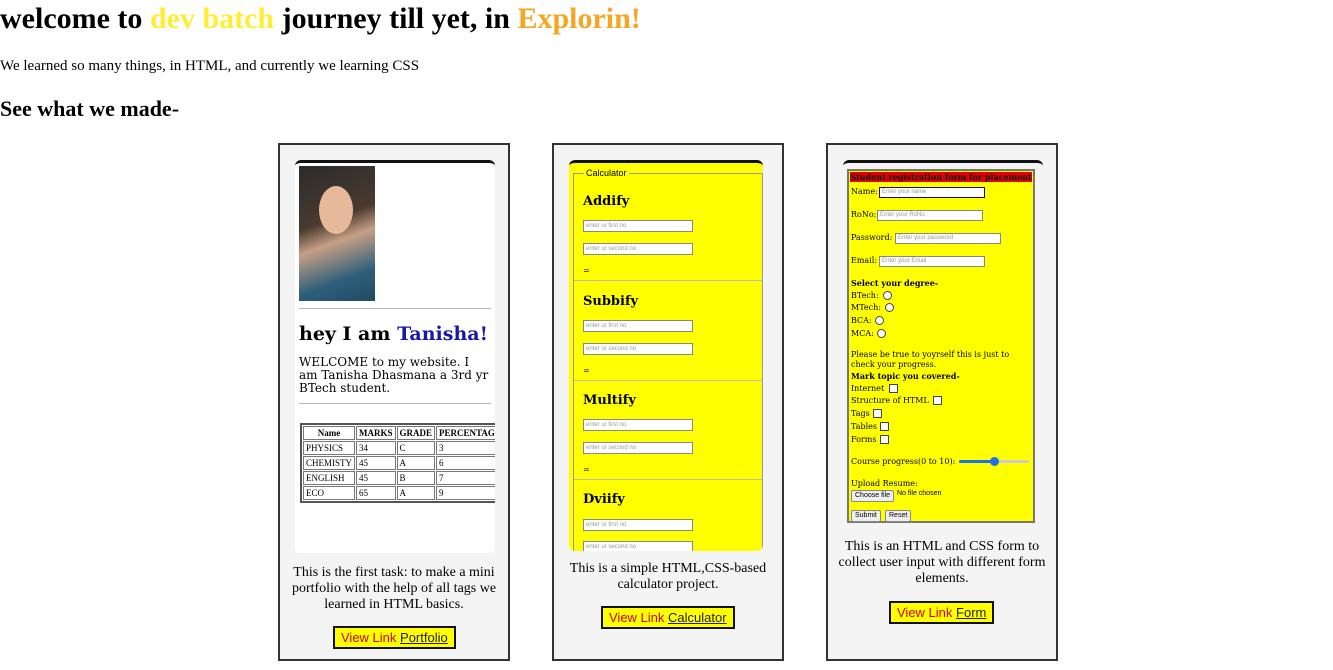 This screenshot has width=1333, height=670. Describe the element at coordinates (864, 260) in the screenshot. I see `email-label: Email:` at that location.